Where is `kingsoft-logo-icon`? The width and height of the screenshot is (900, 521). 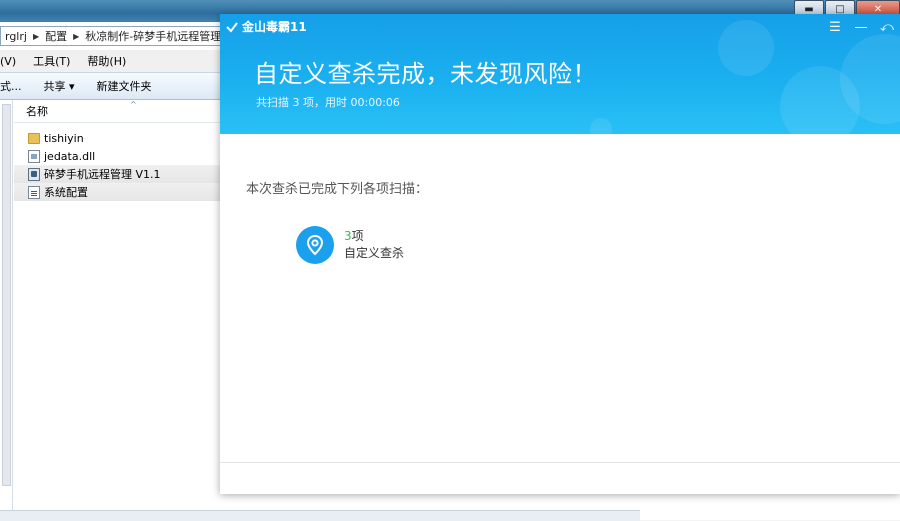
kingsoft-logo-icon is located at coordinates (232, 27).